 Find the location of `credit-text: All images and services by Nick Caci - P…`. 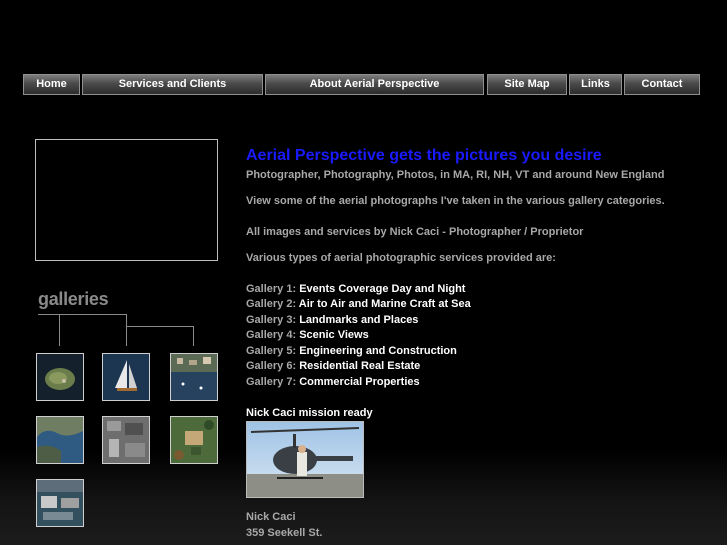

credit-text: All images and services by Nick Caci - P… is located at coordinates (415, 232).